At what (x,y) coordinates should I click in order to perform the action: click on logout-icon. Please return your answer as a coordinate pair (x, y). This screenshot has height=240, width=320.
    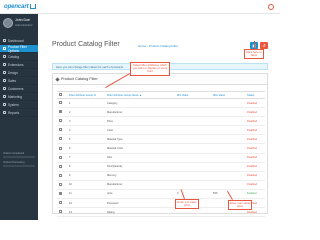
    Looking at the image, I should click on (271, 7).